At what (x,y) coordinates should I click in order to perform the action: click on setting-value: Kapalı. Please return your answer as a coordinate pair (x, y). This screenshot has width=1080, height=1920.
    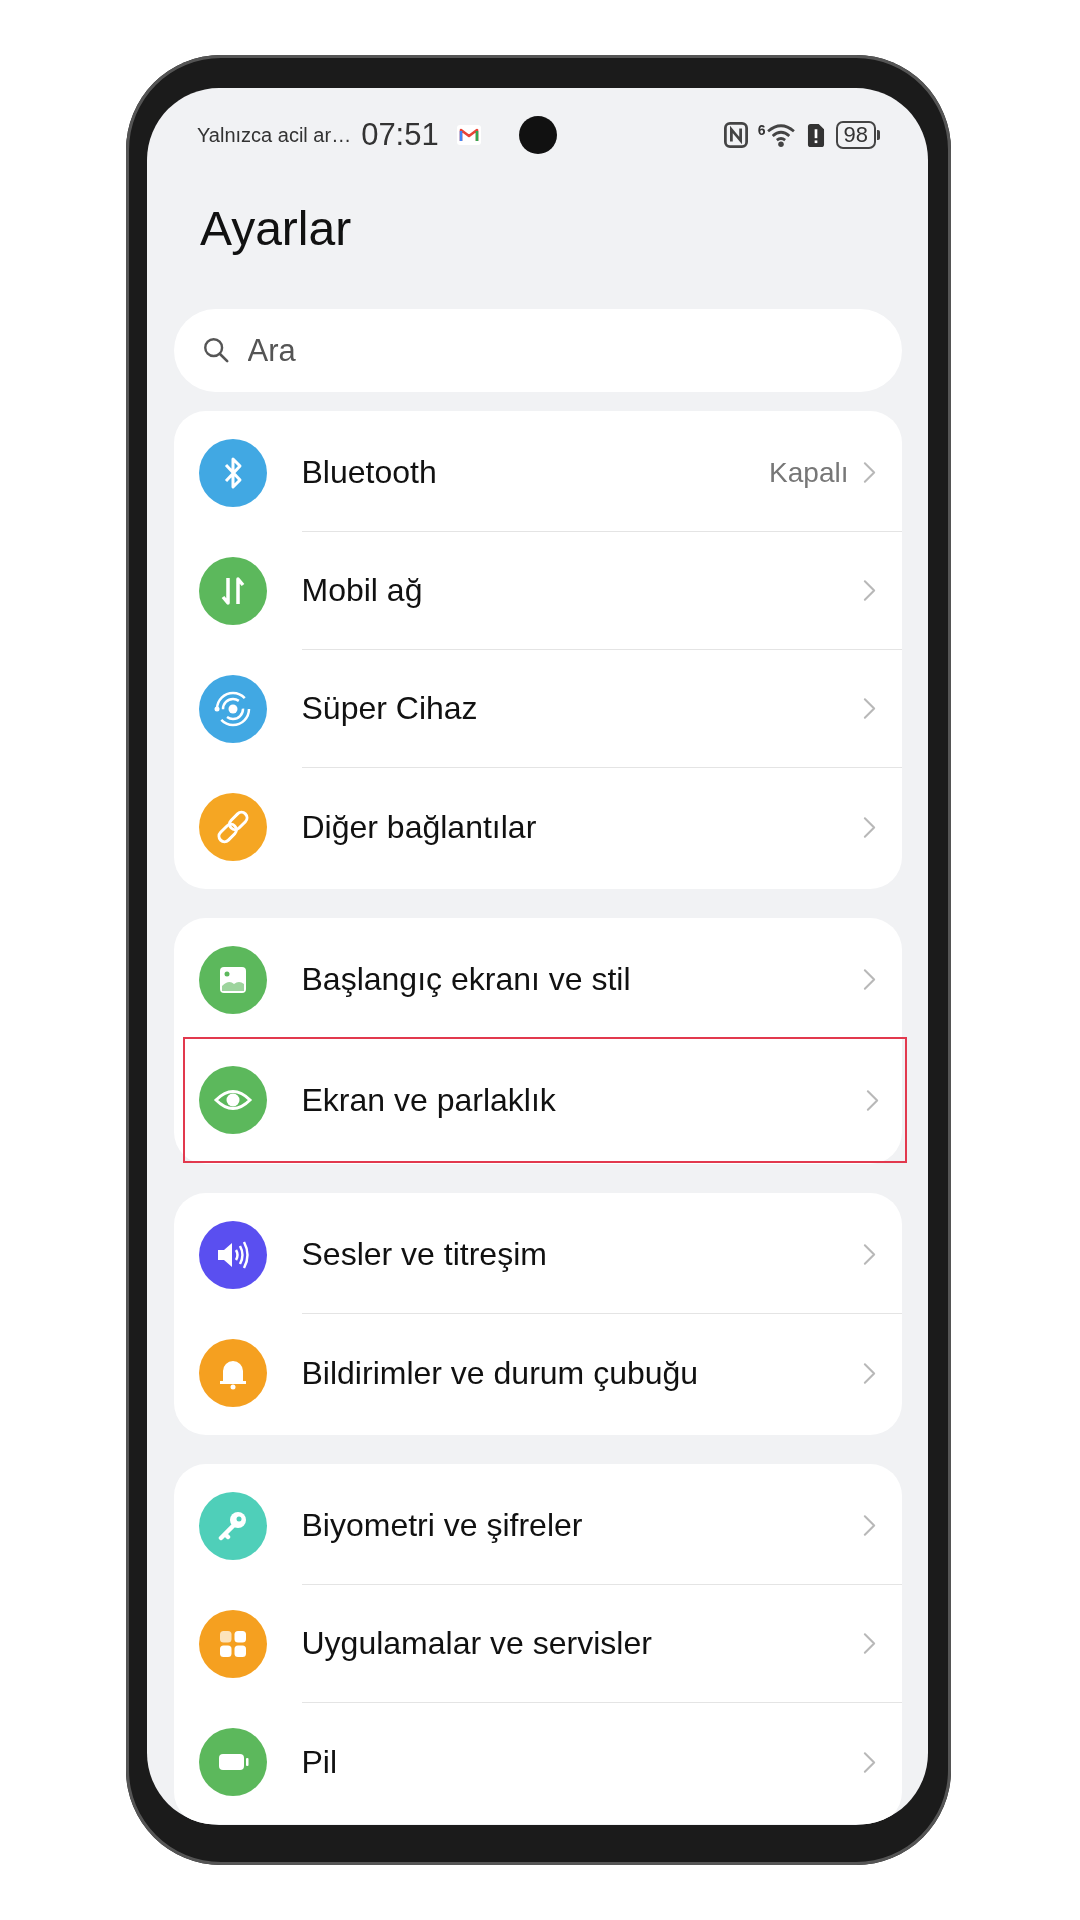
    Looking at the image, I should click on (809, 472).